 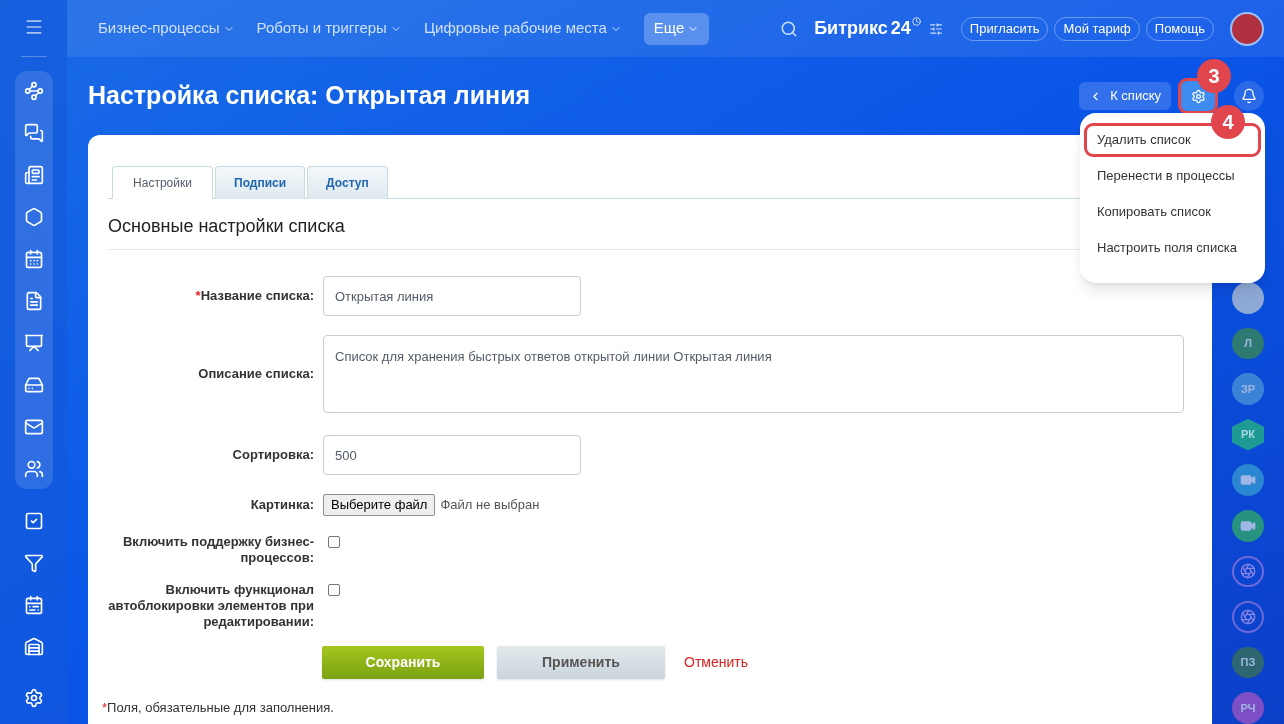 I want to click on choose-file-button: Выберите файл, so click(x=379, y=505).